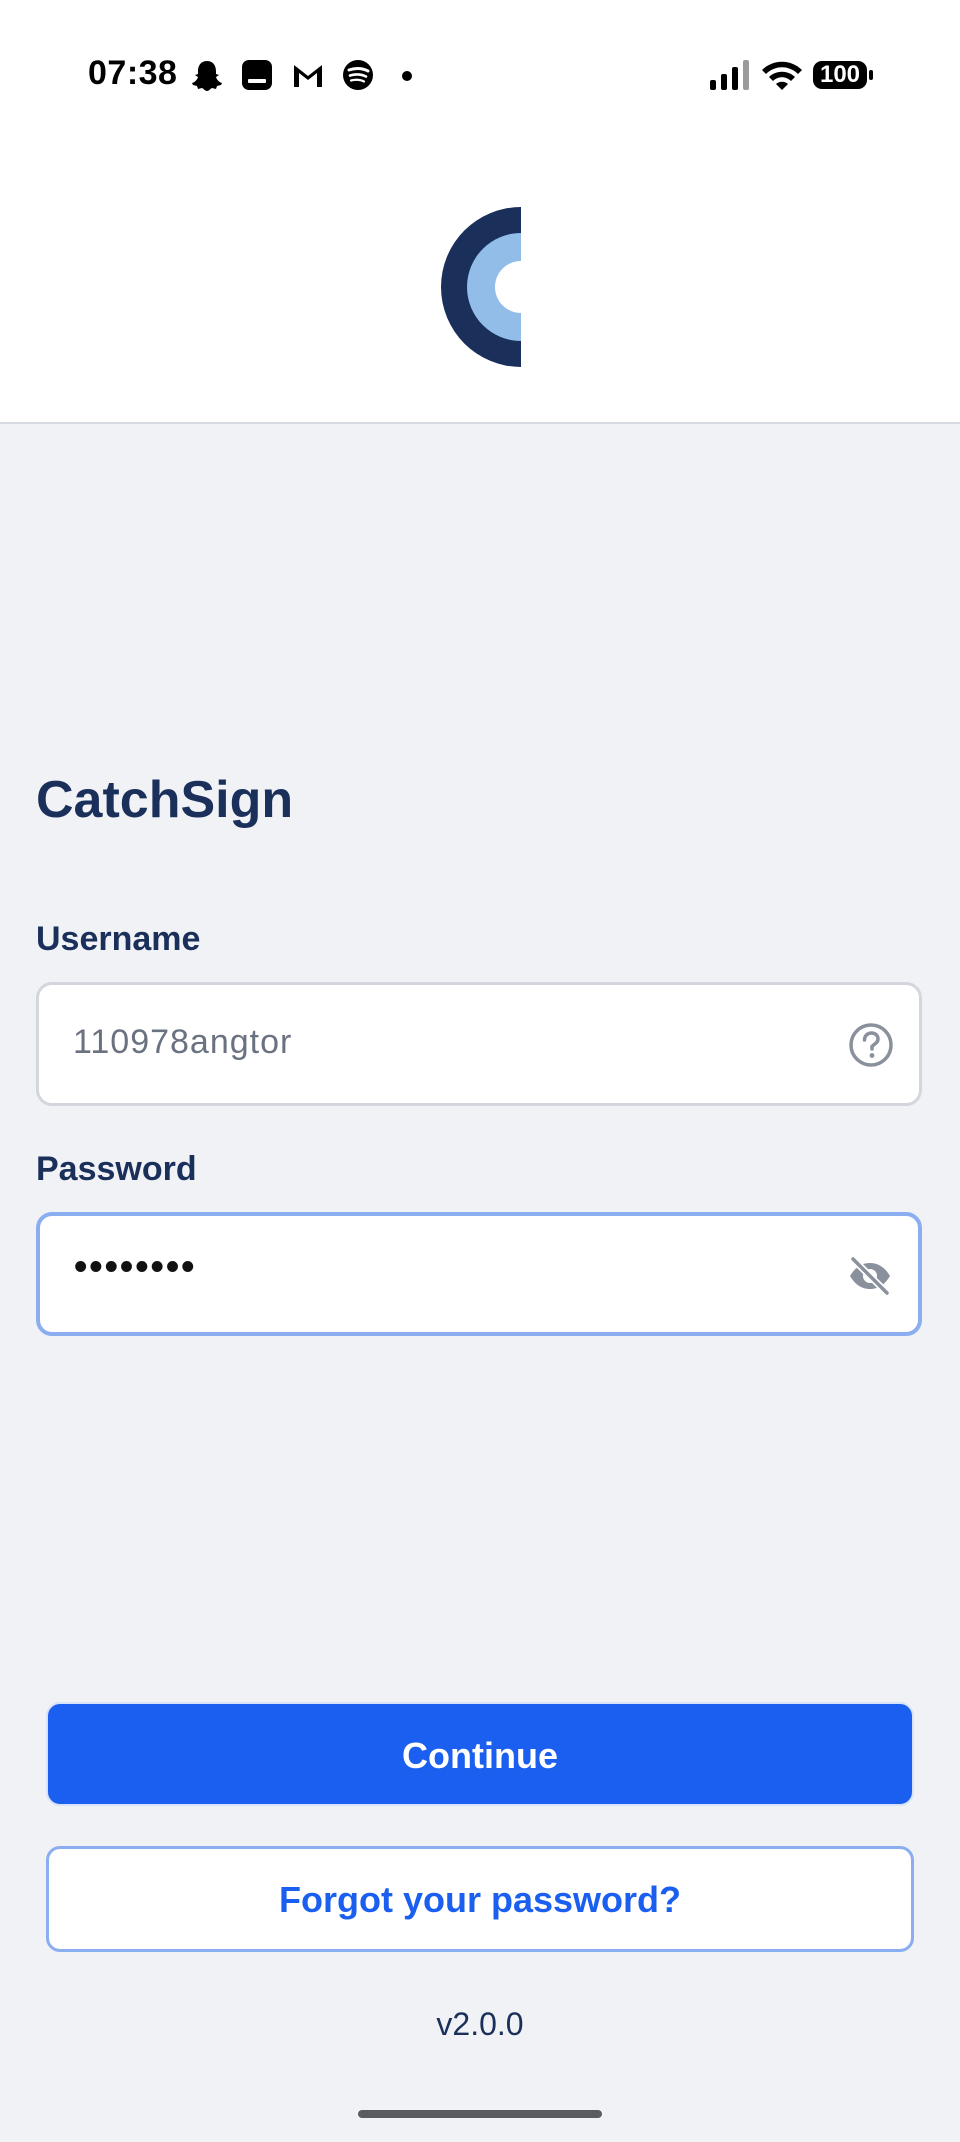 This screenshot has height=2142, width=960. Describe the element at coordinates (135, 1267) in the screenshot. I see `password-value: ••••••••` at that location.